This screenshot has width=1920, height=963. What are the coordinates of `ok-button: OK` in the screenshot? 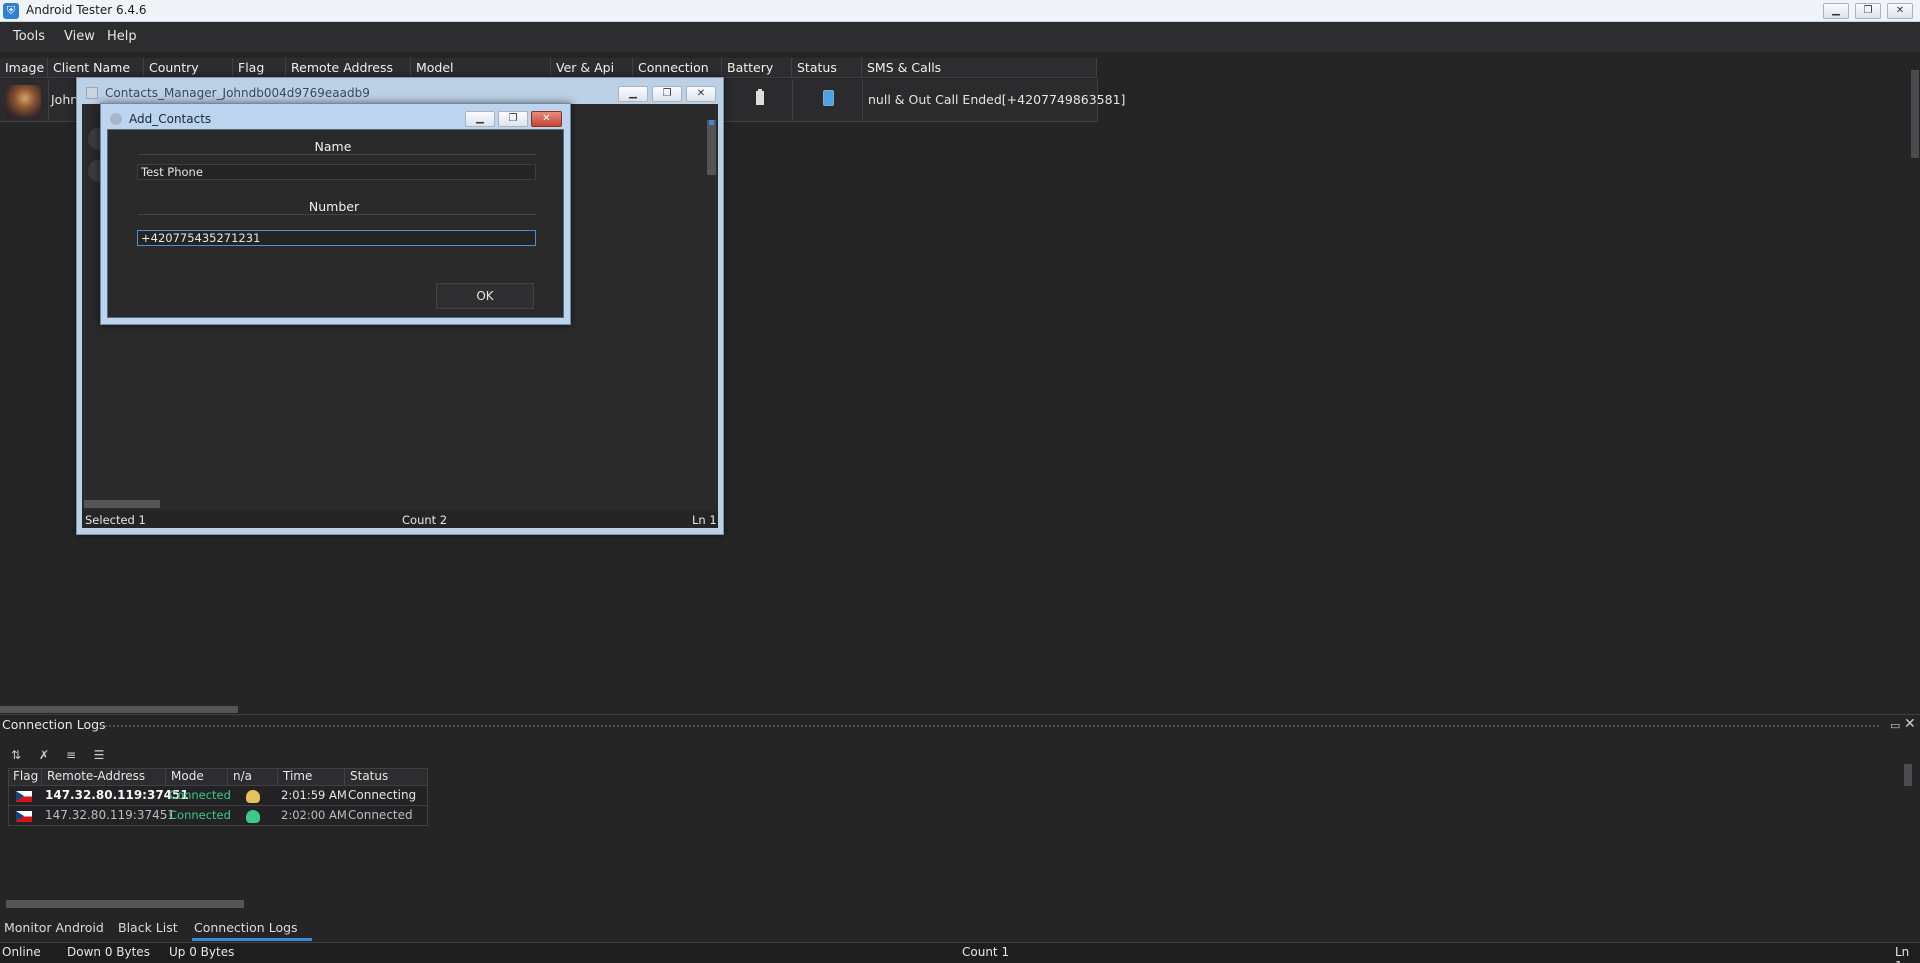 It's located at (485, 296).